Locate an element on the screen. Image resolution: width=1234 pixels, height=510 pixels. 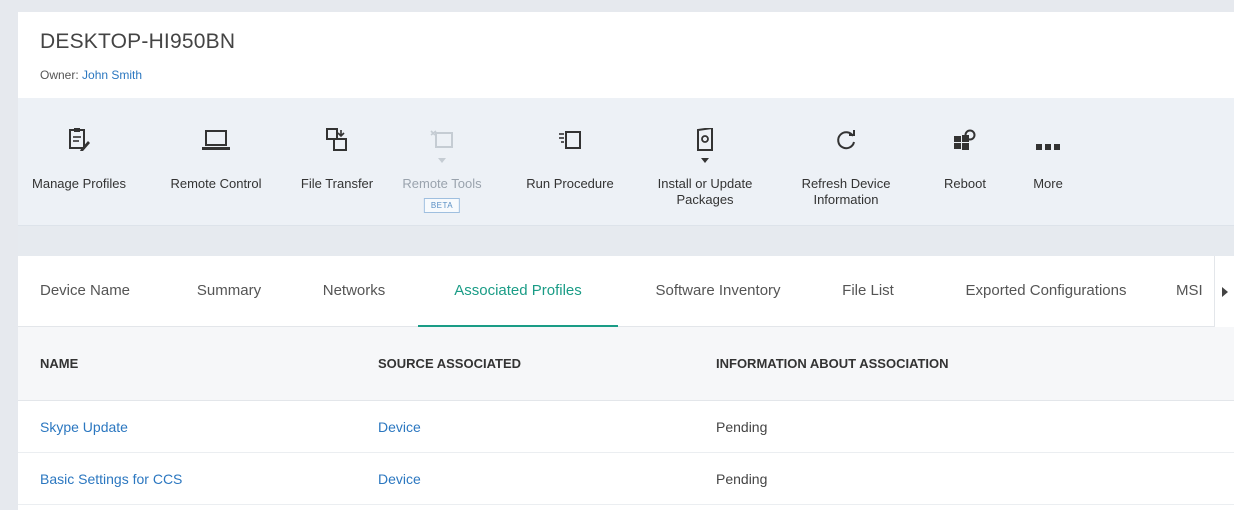
refresh-label: Refresh Device Information is located at coordinates (846, 192).